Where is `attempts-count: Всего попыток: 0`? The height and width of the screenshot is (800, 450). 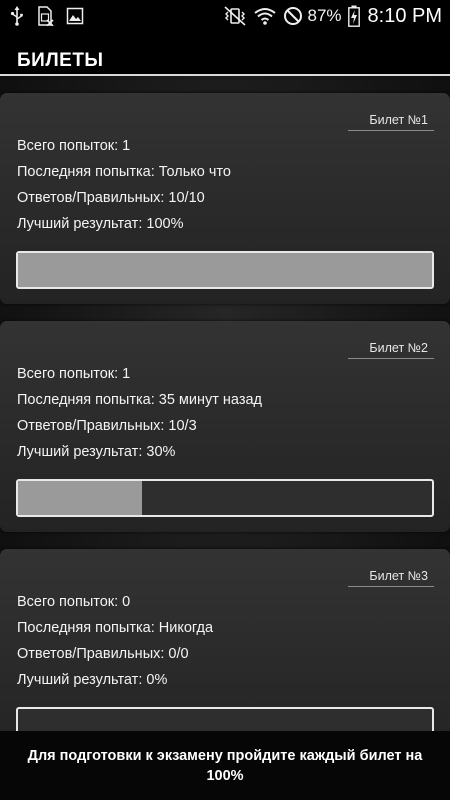
attempts-count: Всего попыток: 0 is located at coordinates (74, 602).